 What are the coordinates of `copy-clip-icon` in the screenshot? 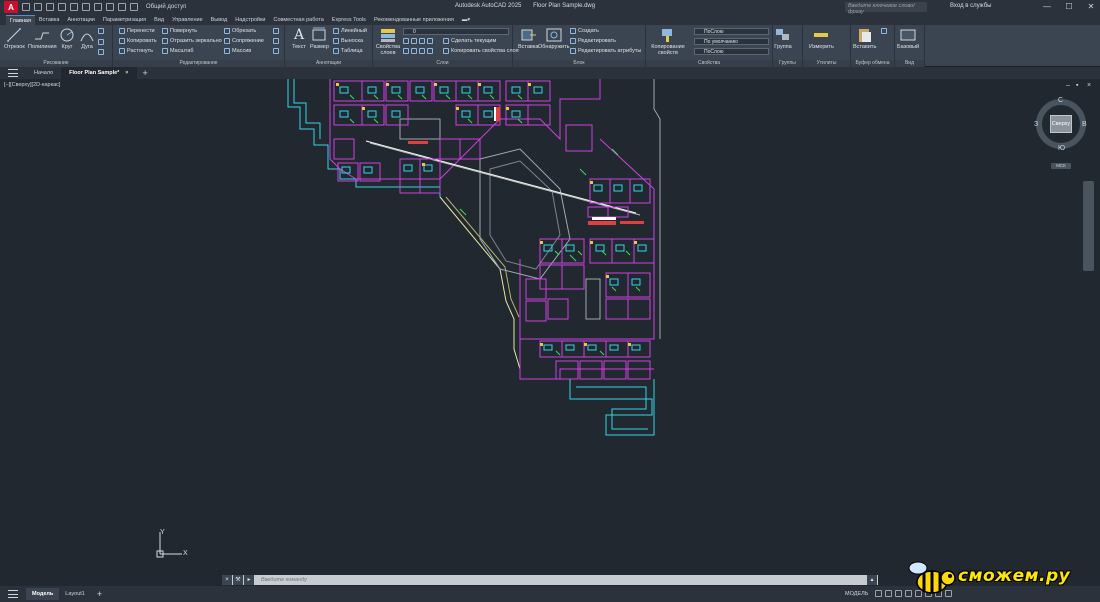 It's located at (885, 31).